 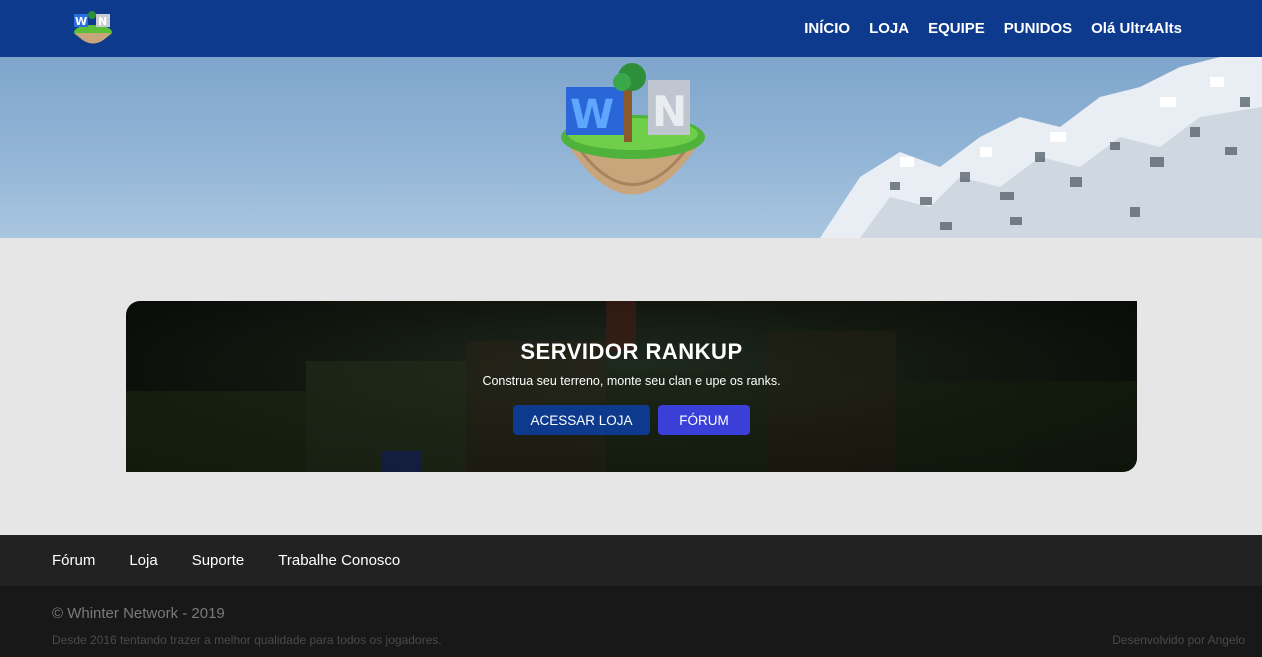 What do you see at coordinates (73, 560) in the screenshot?
I see `footer-link-forum: Fórum` at bounding box center [73, 560].